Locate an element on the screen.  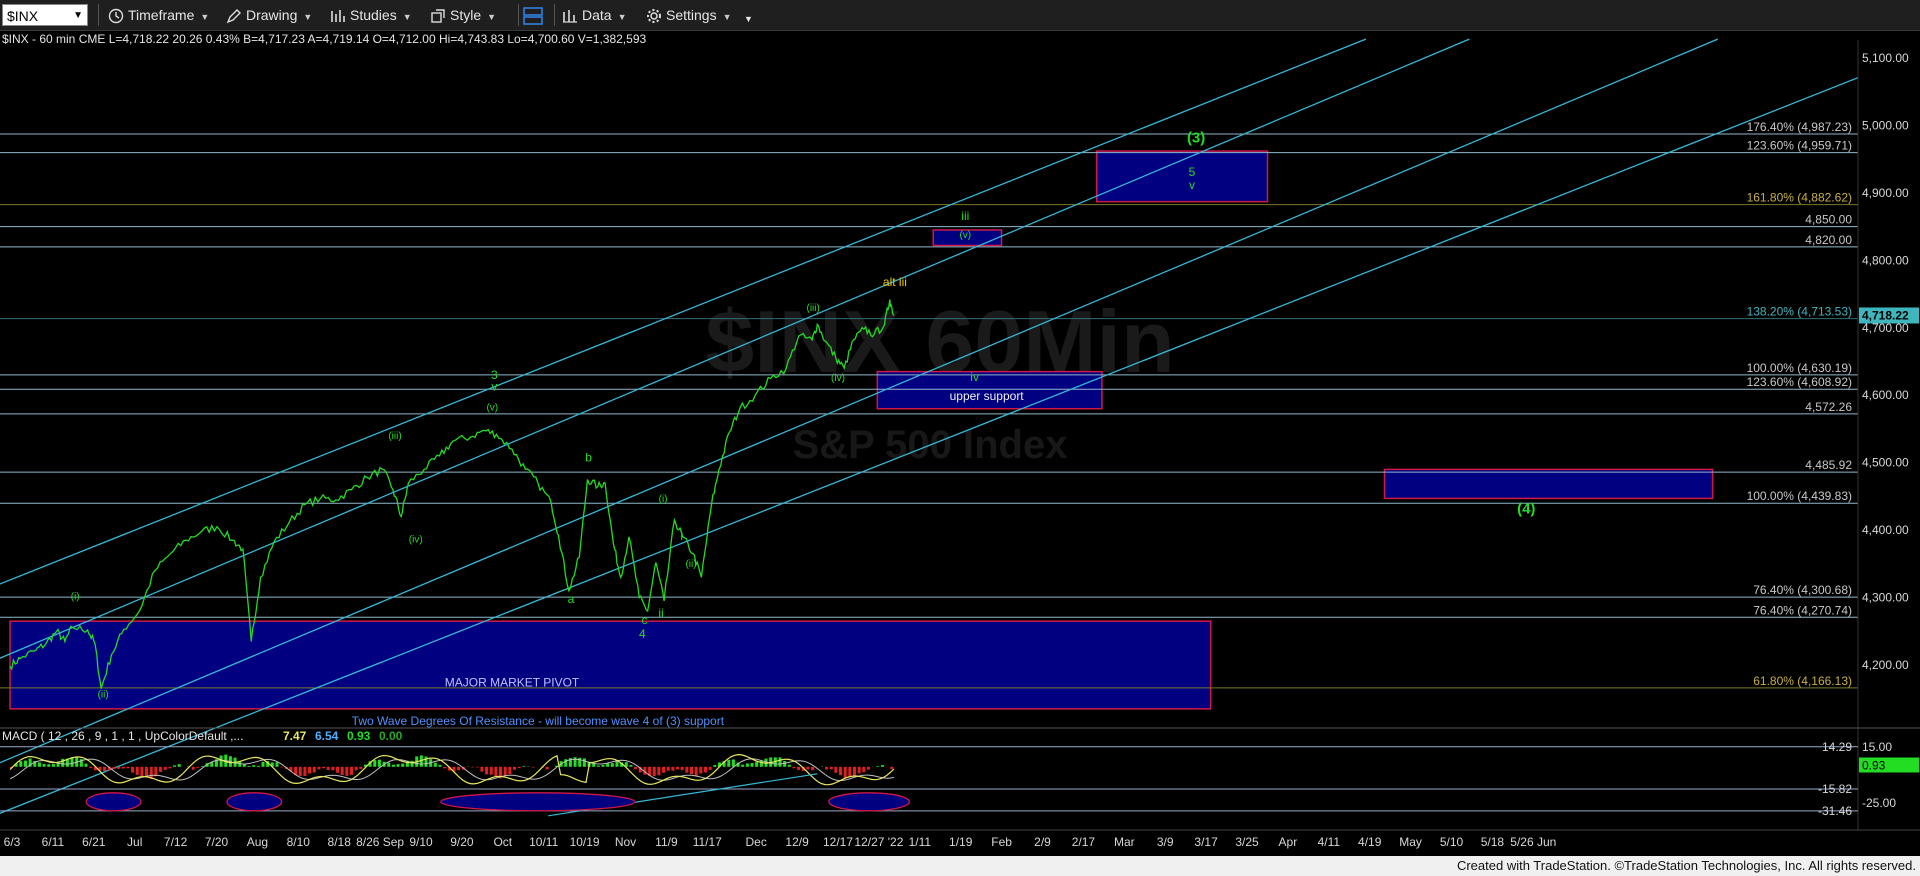
symbol-value: $INX is located at coordinates (23, 16).